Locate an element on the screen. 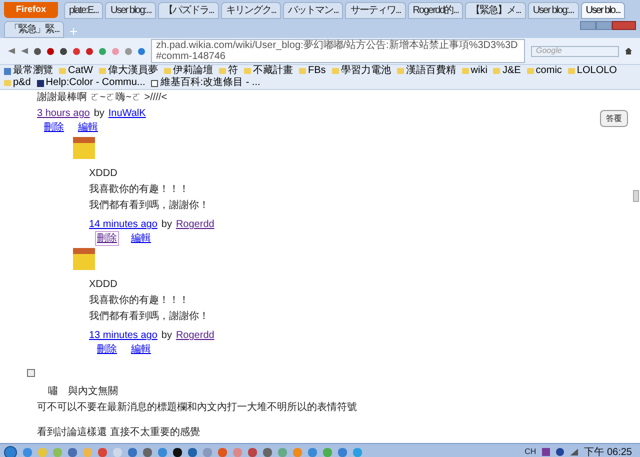  back-icon is located at coordinates (11, 51).